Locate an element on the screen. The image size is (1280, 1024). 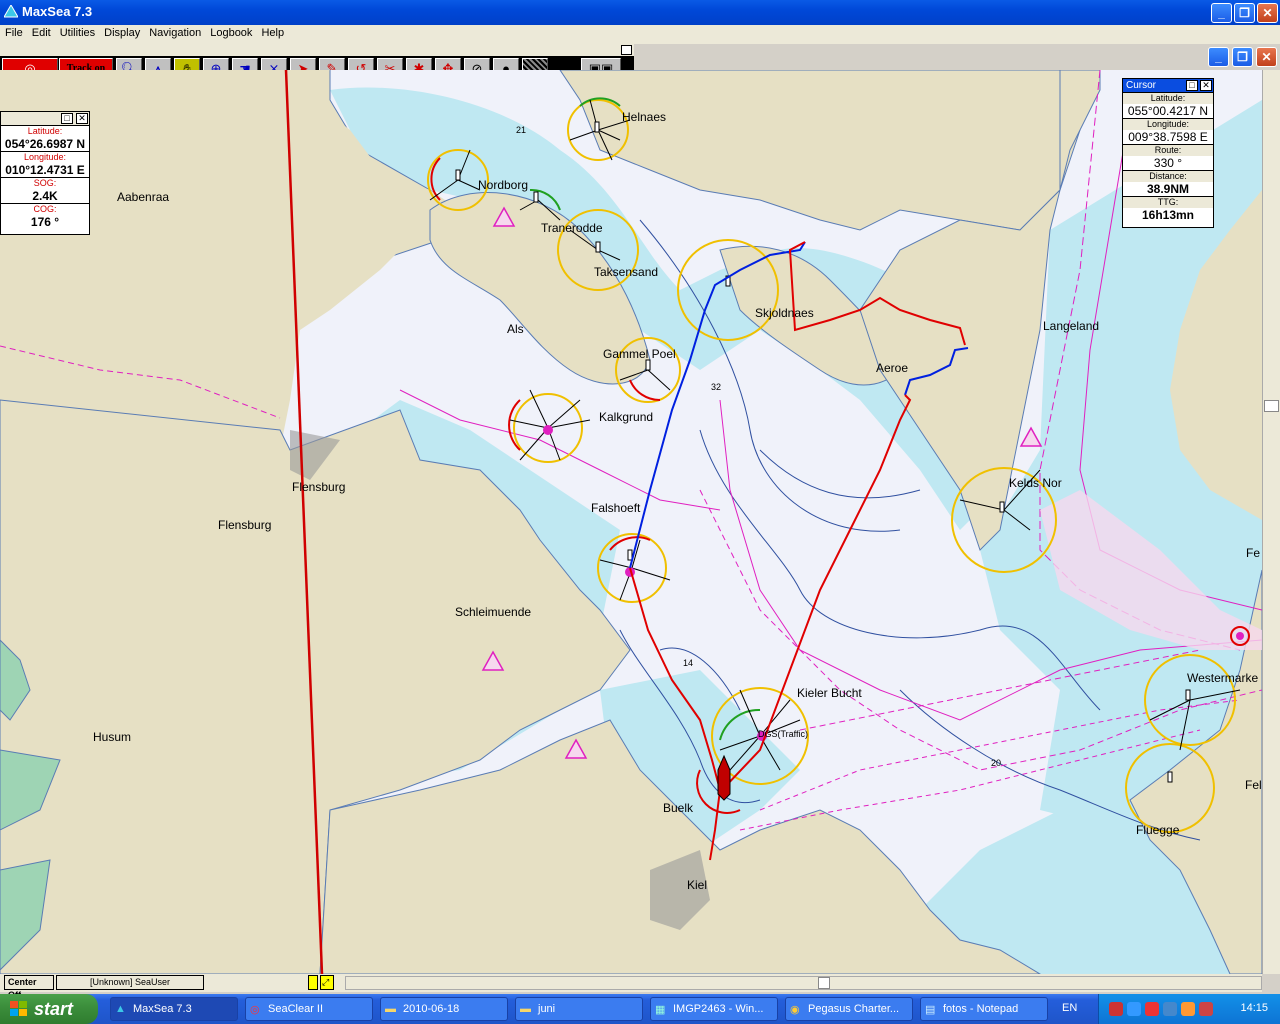
menu-file: File is located at coordinates (13, 32).